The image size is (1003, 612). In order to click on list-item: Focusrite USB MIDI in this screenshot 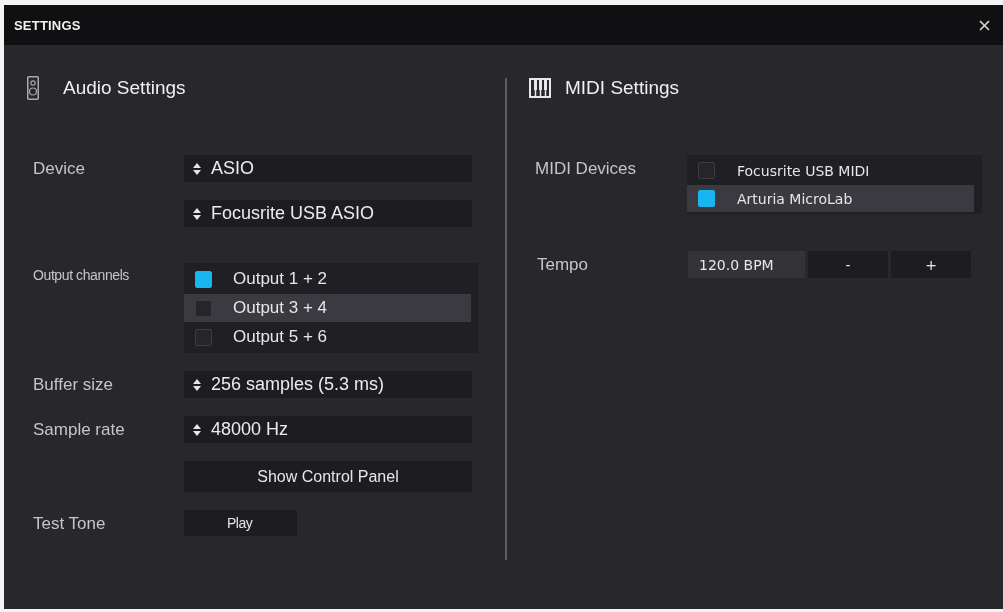, I will do `click(830, 170)`.